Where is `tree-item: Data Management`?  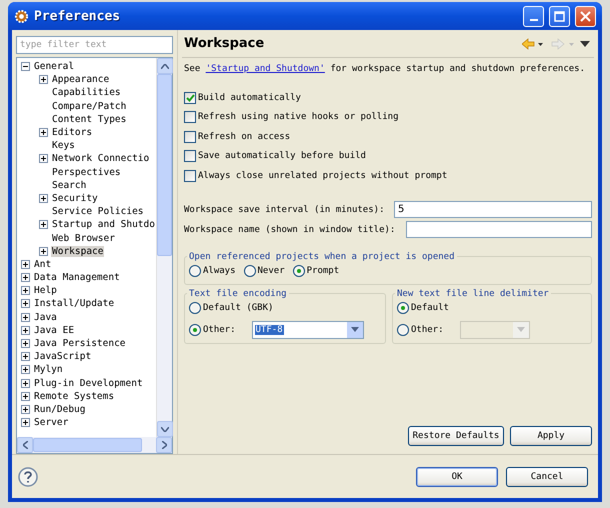
tree-item: Data Management is located at coordinates (77, 278).